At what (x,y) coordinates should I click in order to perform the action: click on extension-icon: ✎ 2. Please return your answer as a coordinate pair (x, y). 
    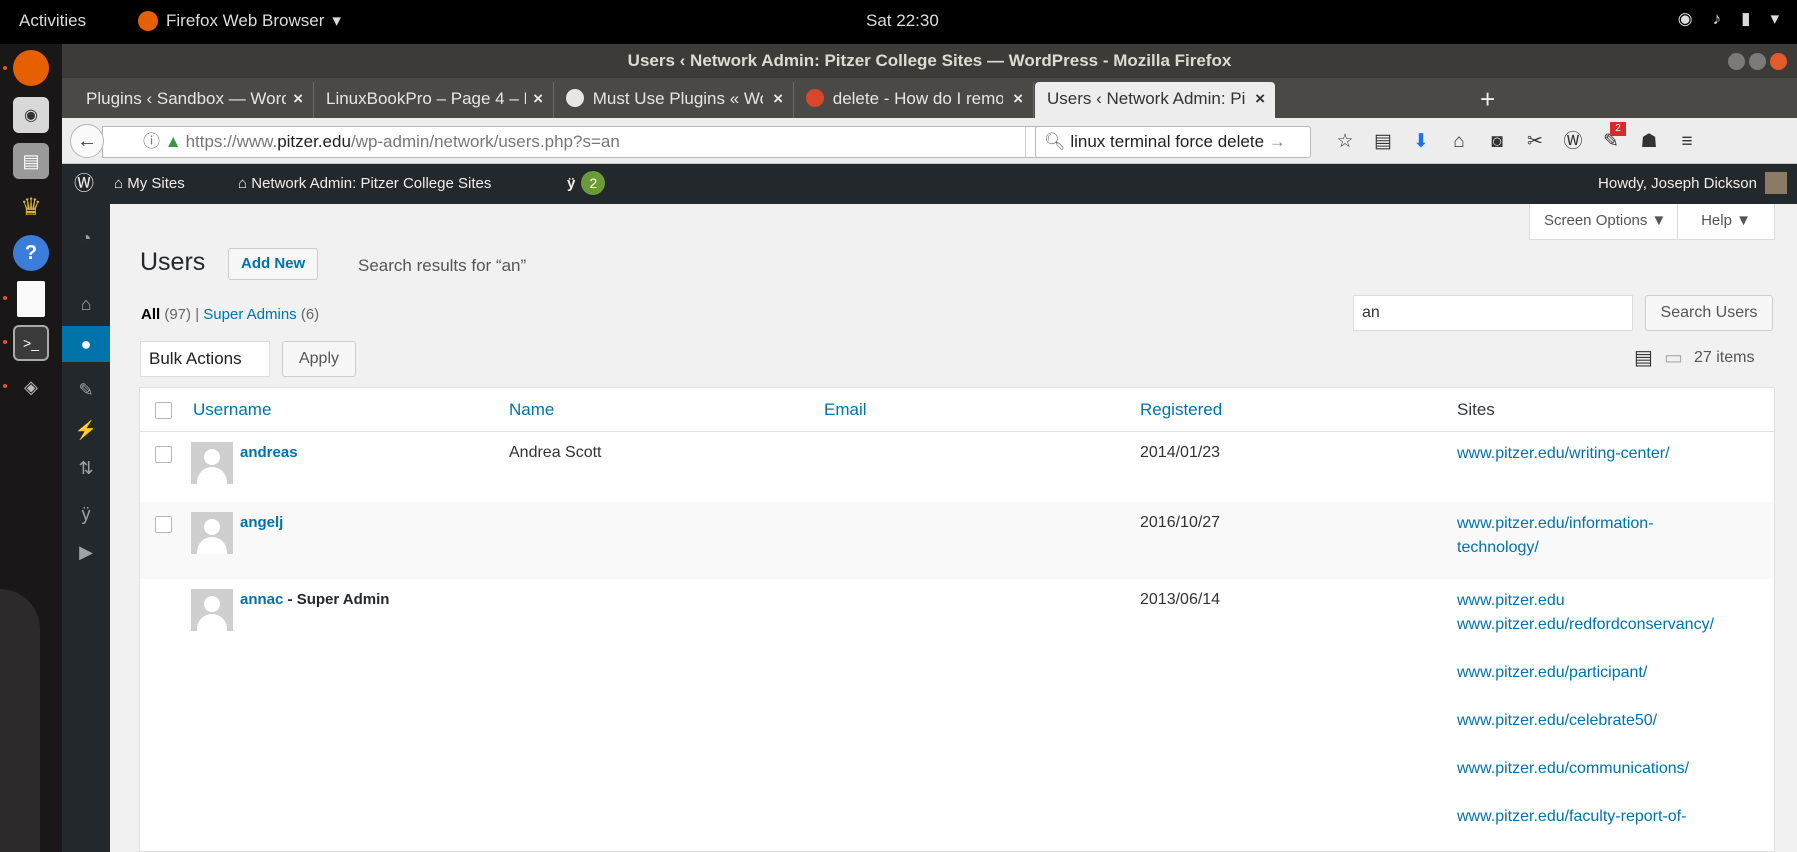
    Looking at the image, I should click on (1611, 139).